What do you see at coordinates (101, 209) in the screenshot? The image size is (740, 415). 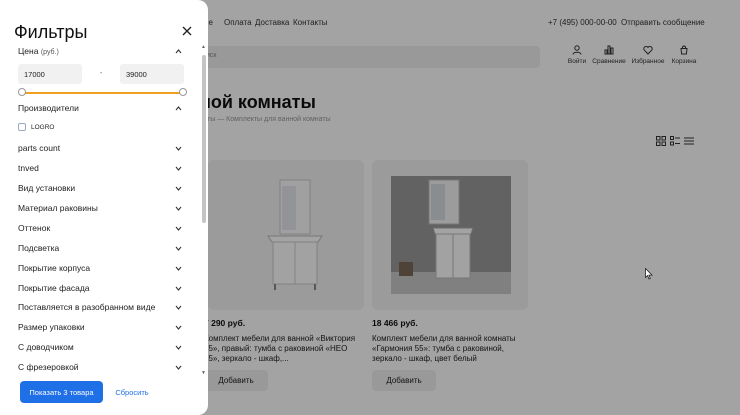 I see `filter-section-sink-material: Материал раковины` at bounding box center [101, 209].